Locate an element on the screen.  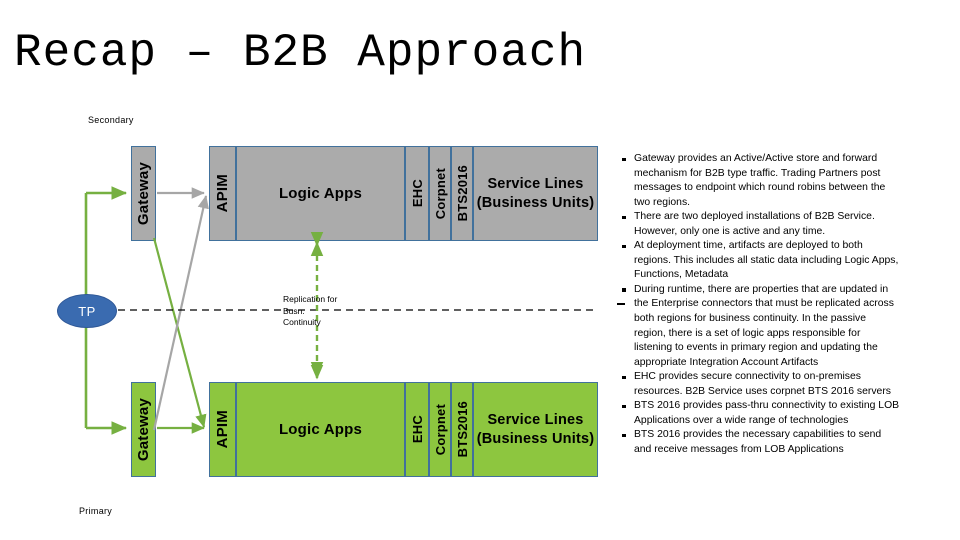
primary-ehc-label: EHC is located at coordinates (417, 429).